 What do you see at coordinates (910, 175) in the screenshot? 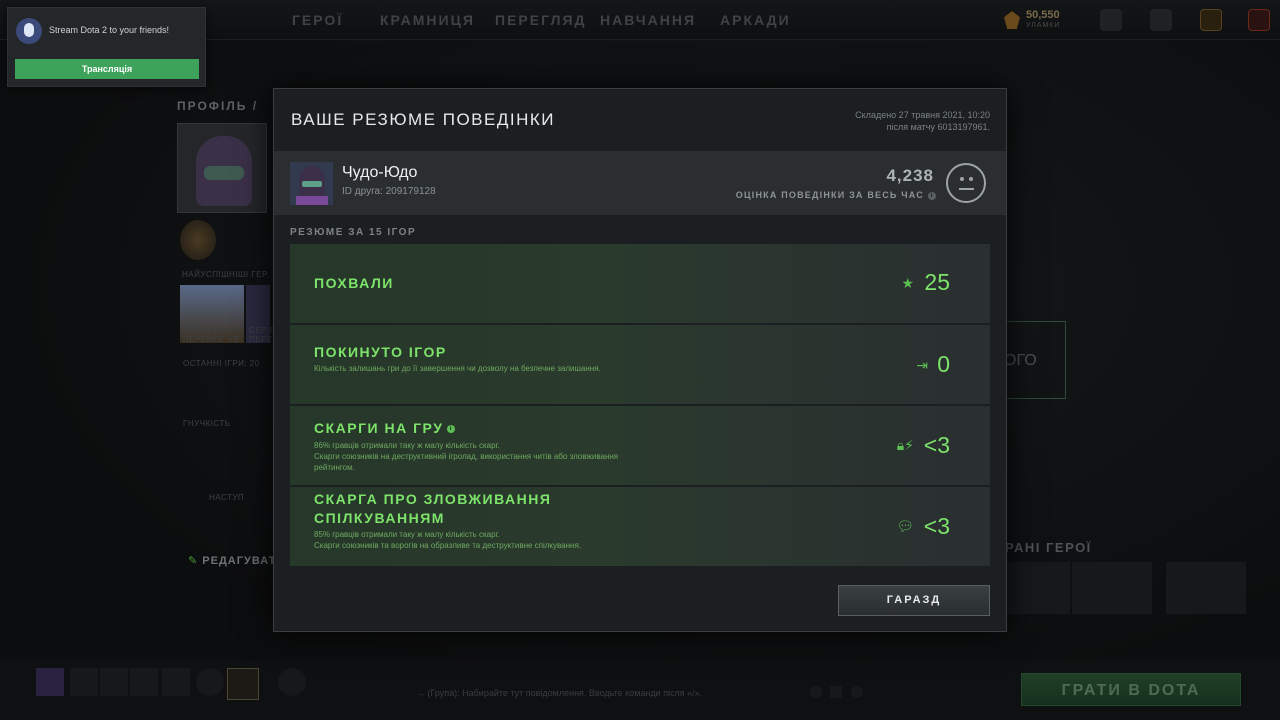
I see `behavior-score: 4,238` at bounding box center [910, 175].